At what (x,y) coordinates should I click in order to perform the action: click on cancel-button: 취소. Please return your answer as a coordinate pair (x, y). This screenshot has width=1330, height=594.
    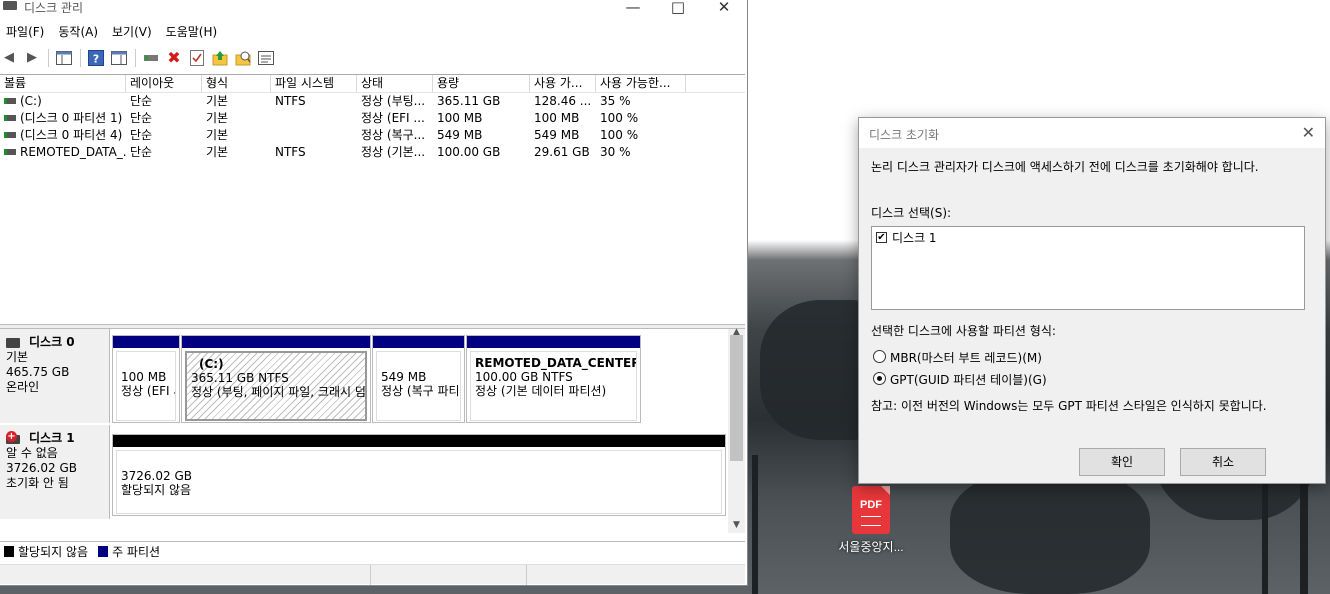
    Looking at the image, I should click on (1223, 462).